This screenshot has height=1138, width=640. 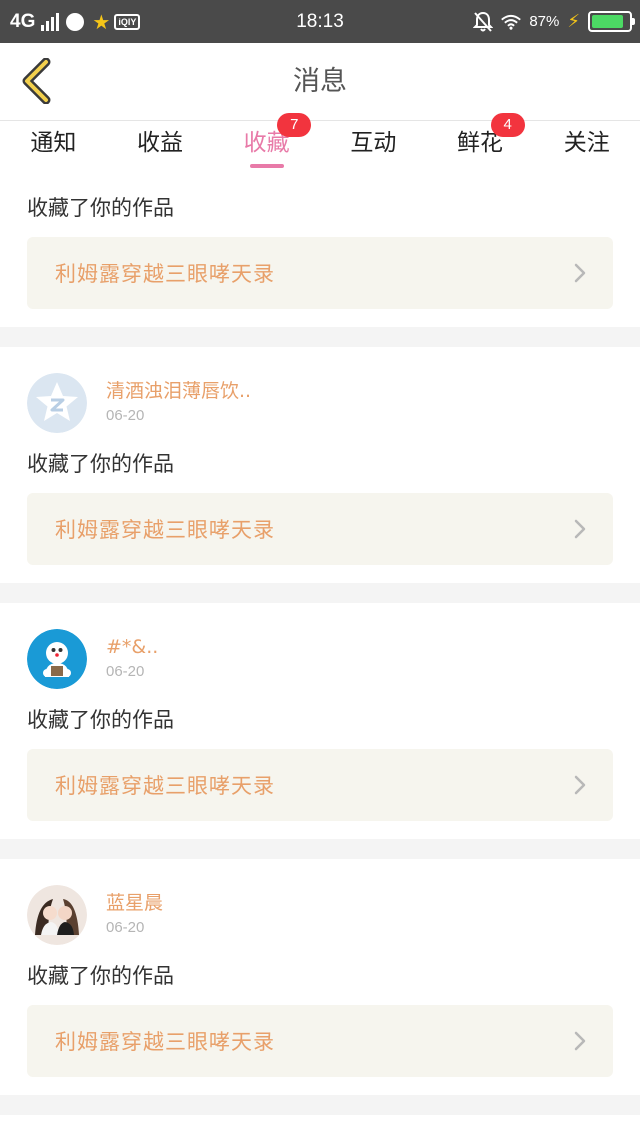 I want to click on tab-label: 通知, so click(x=53, y=143).